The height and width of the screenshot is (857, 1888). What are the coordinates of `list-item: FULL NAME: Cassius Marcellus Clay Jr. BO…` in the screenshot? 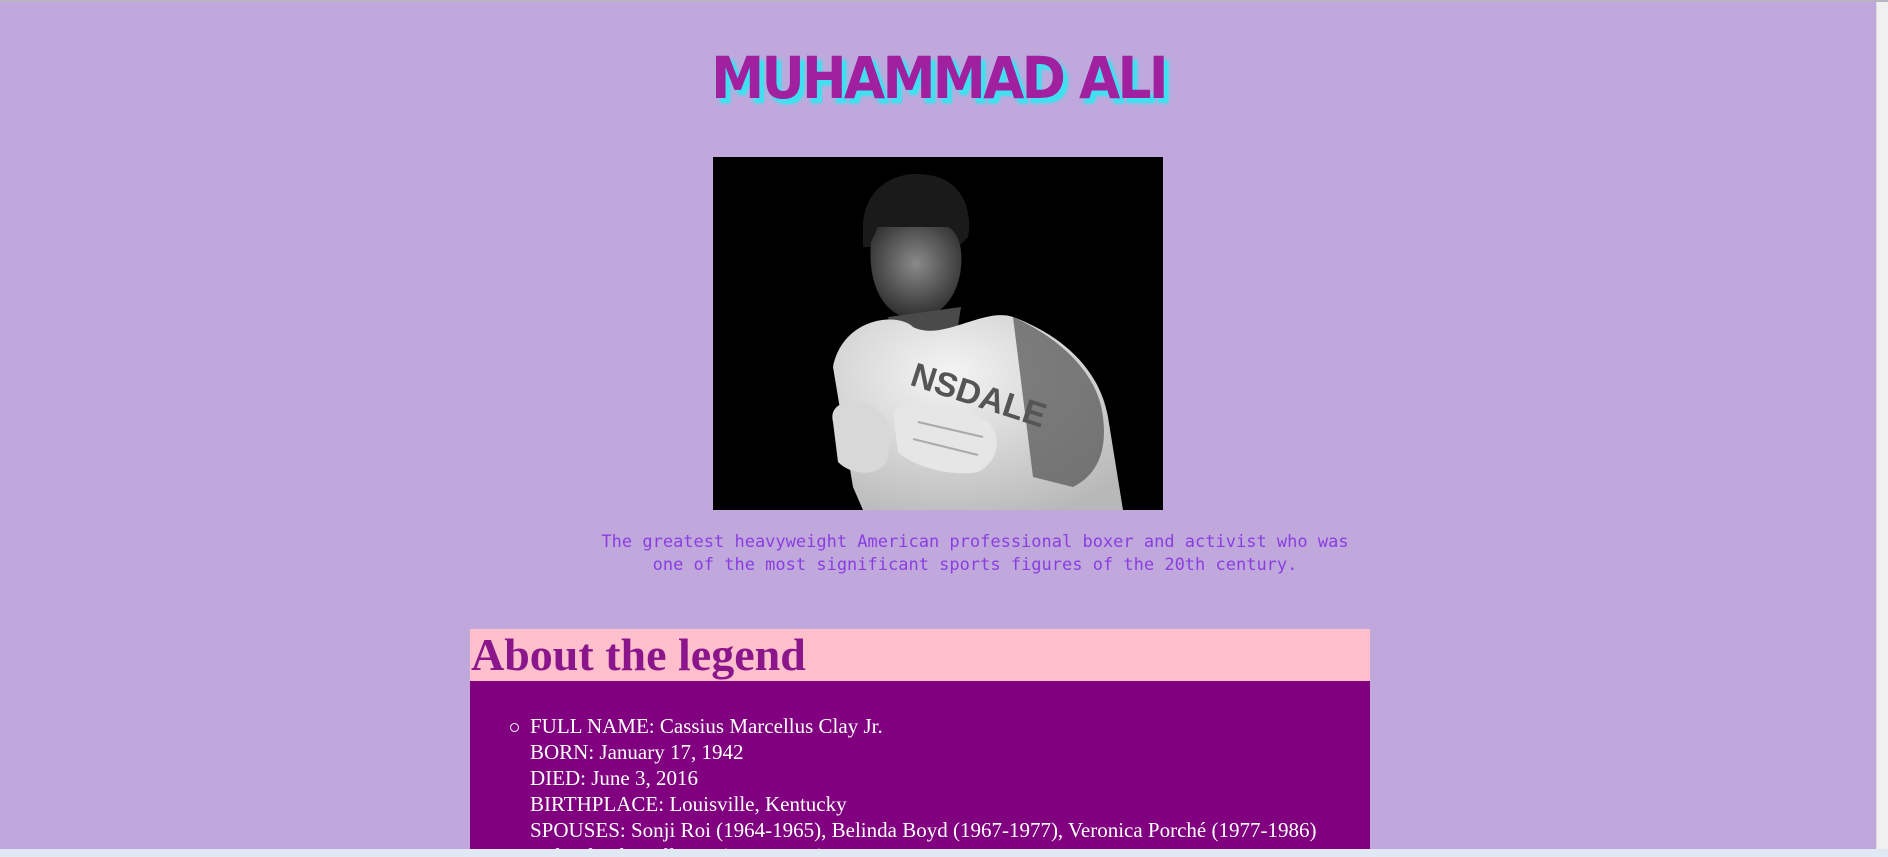 It's located at (915, 782).